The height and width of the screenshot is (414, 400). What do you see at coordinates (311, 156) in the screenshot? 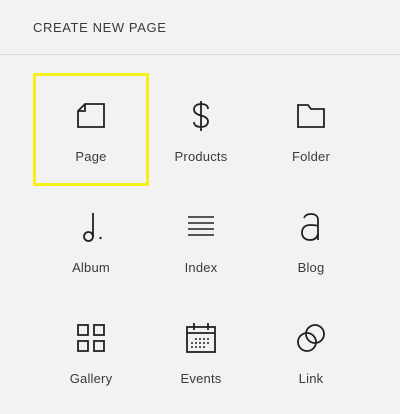
I see `page-type-label: Folder` at bounding box center [311, 156].